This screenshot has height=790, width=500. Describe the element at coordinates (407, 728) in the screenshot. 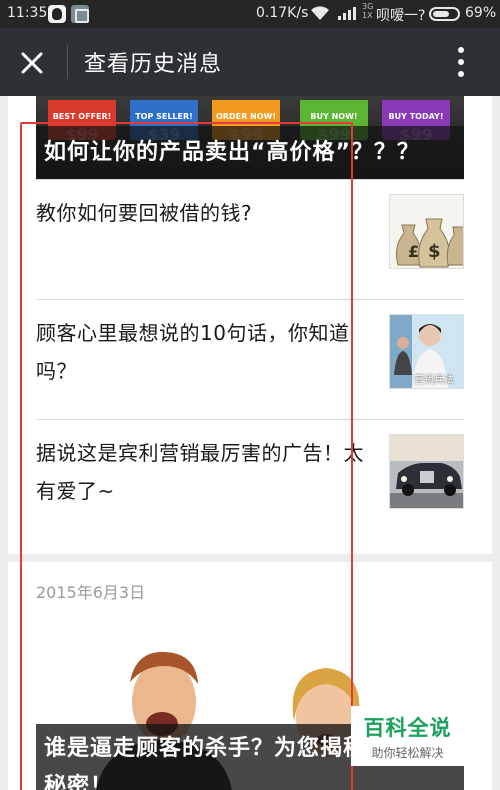

I see `watermark-brand: 百科全说` at that location.